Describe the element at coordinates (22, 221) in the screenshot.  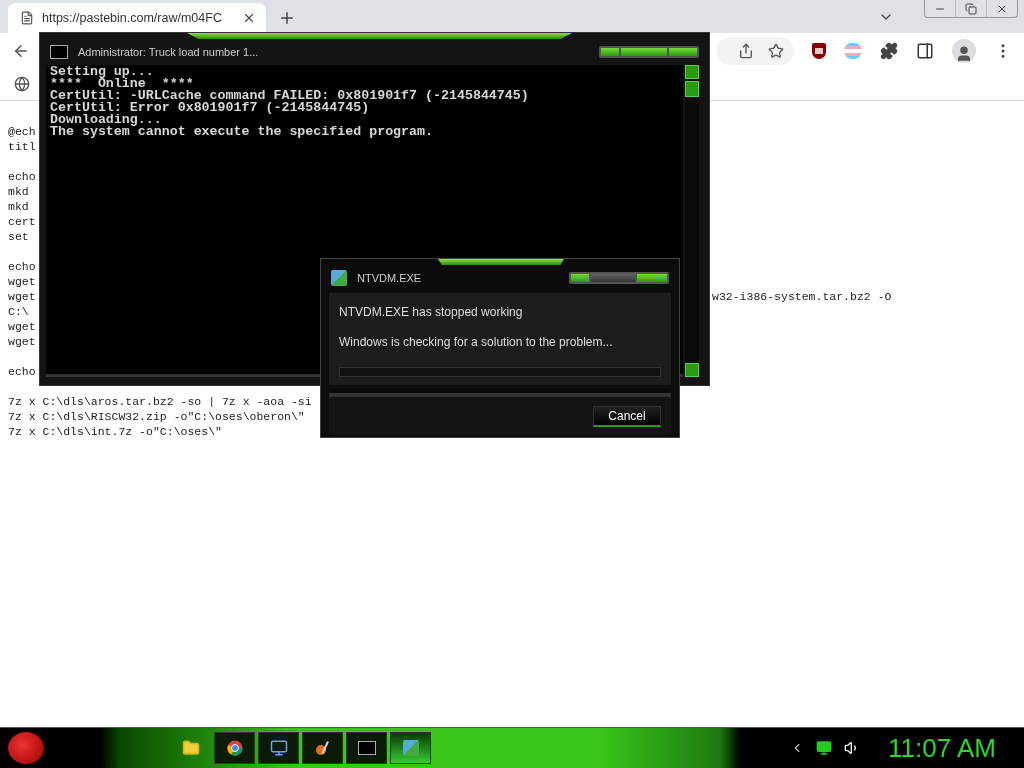
I see `code-line: cert` at that location.